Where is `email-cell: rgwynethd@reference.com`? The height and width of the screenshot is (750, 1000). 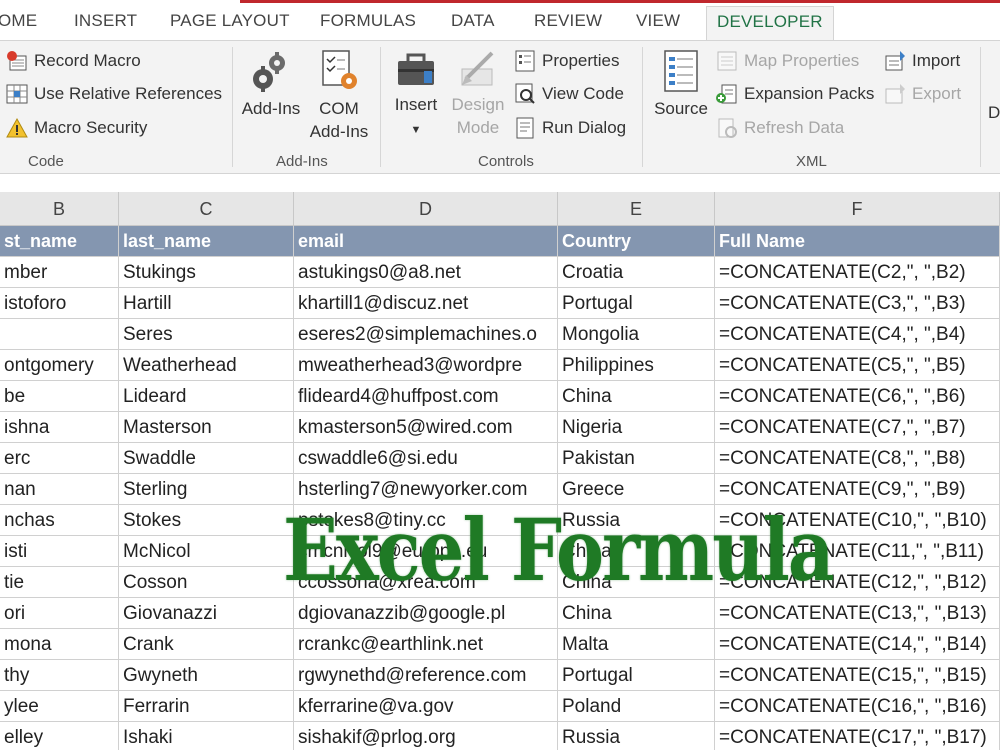
email-cell: rgwynethd@reference.com is located at coordinates (426, 675).